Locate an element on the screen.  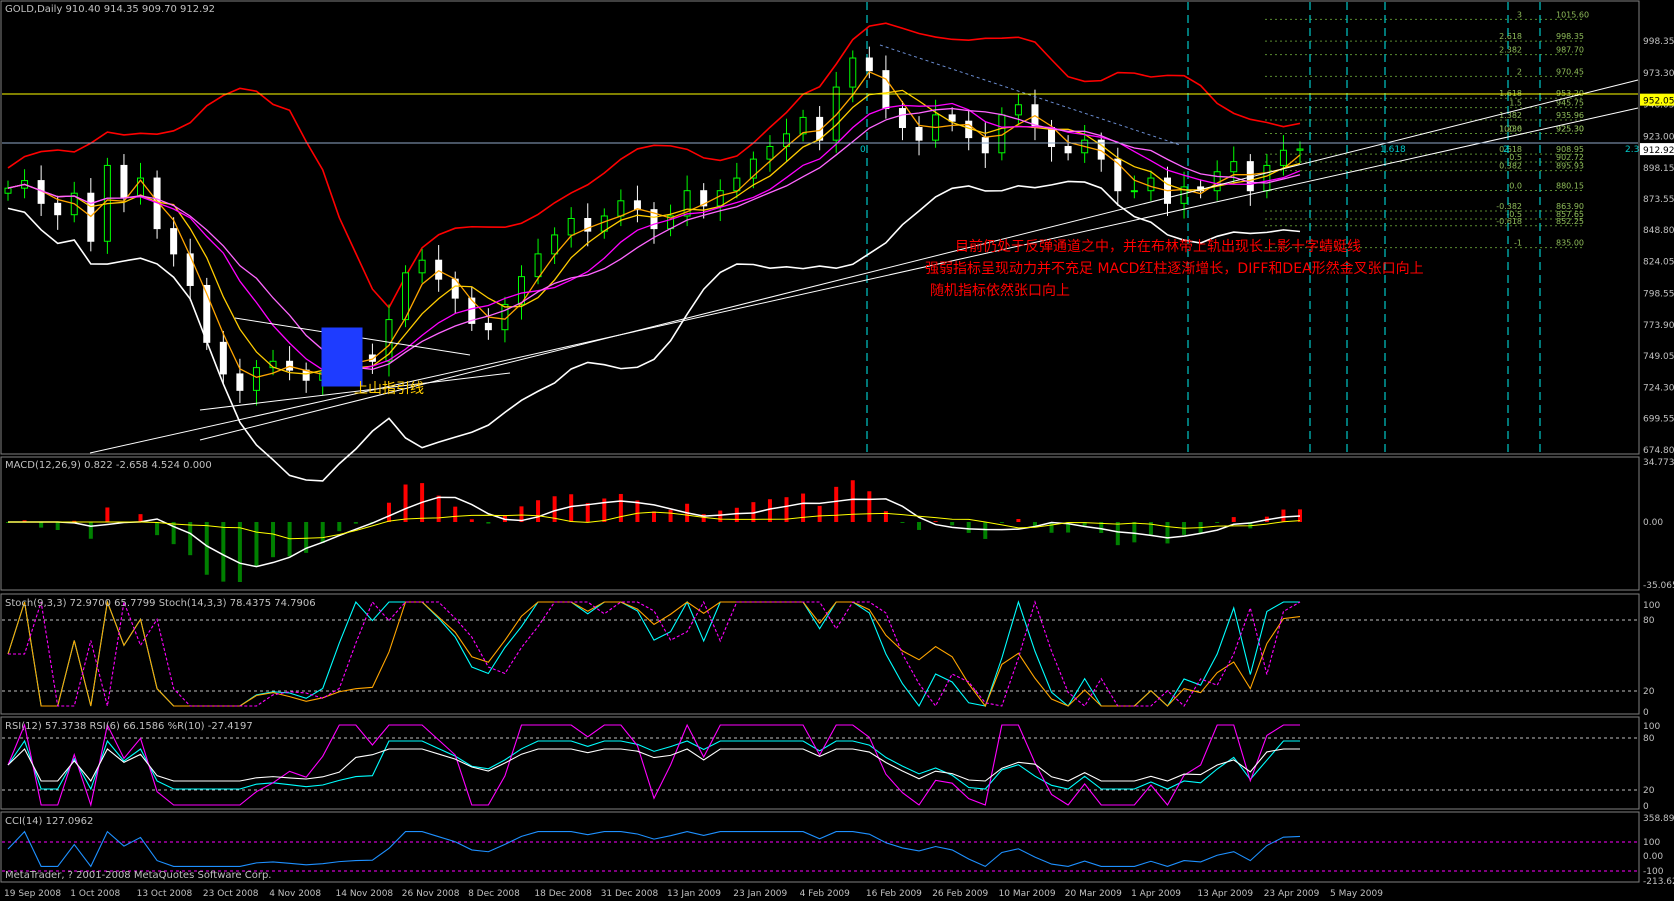
time-zone-label: 2 is located at coordinates (1506, 150).